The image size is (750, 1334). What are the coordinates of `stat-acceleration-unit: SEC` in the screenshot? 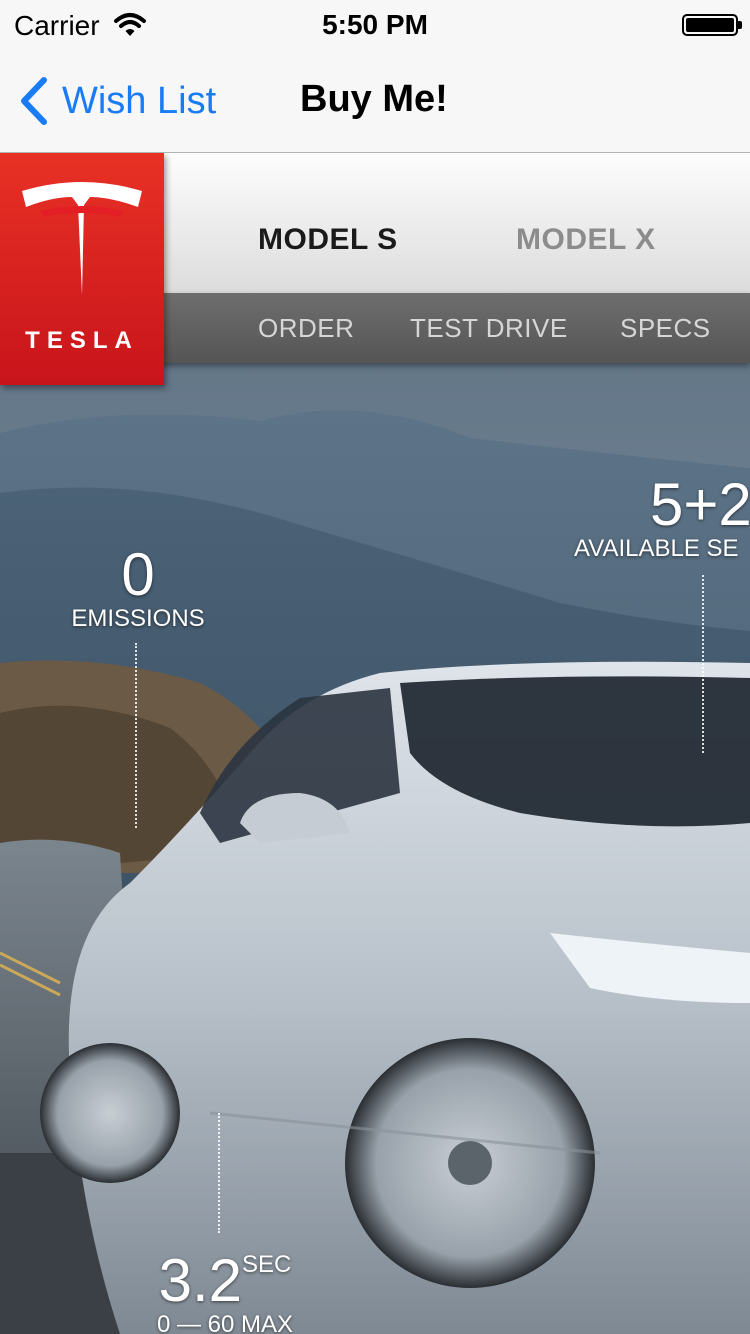 It's located at (267, 1264).